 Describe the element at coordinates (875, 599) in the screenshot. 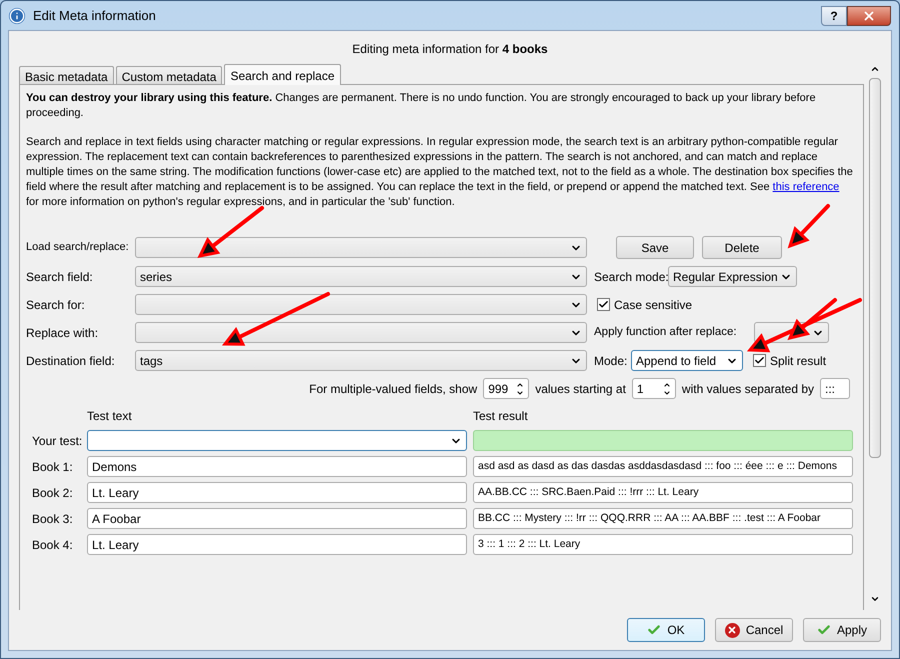

I see `scroll-down-icon` at that location.